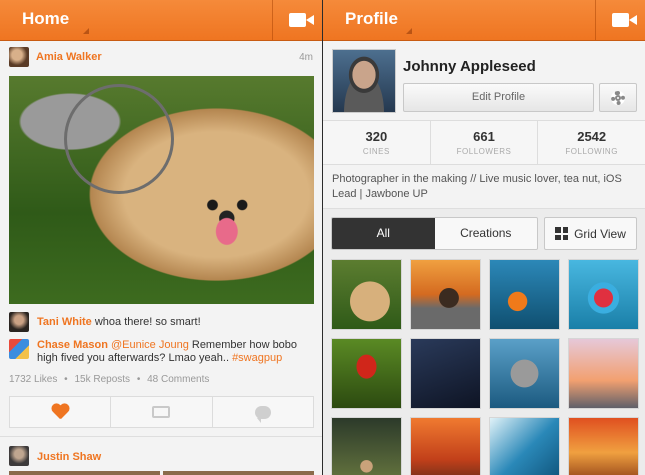 This screenshot has height=475, width=645. I want to click on post-author: Justin Shaw, so click(69, 457).